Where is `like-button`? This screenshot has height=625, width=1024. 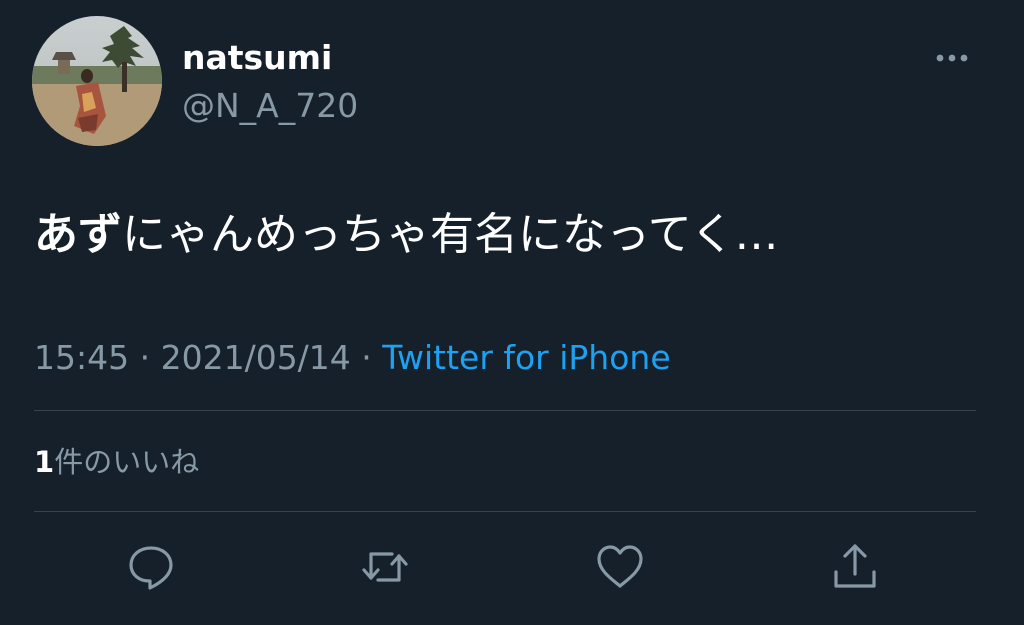 like-button is located at coordinates (620, 567).